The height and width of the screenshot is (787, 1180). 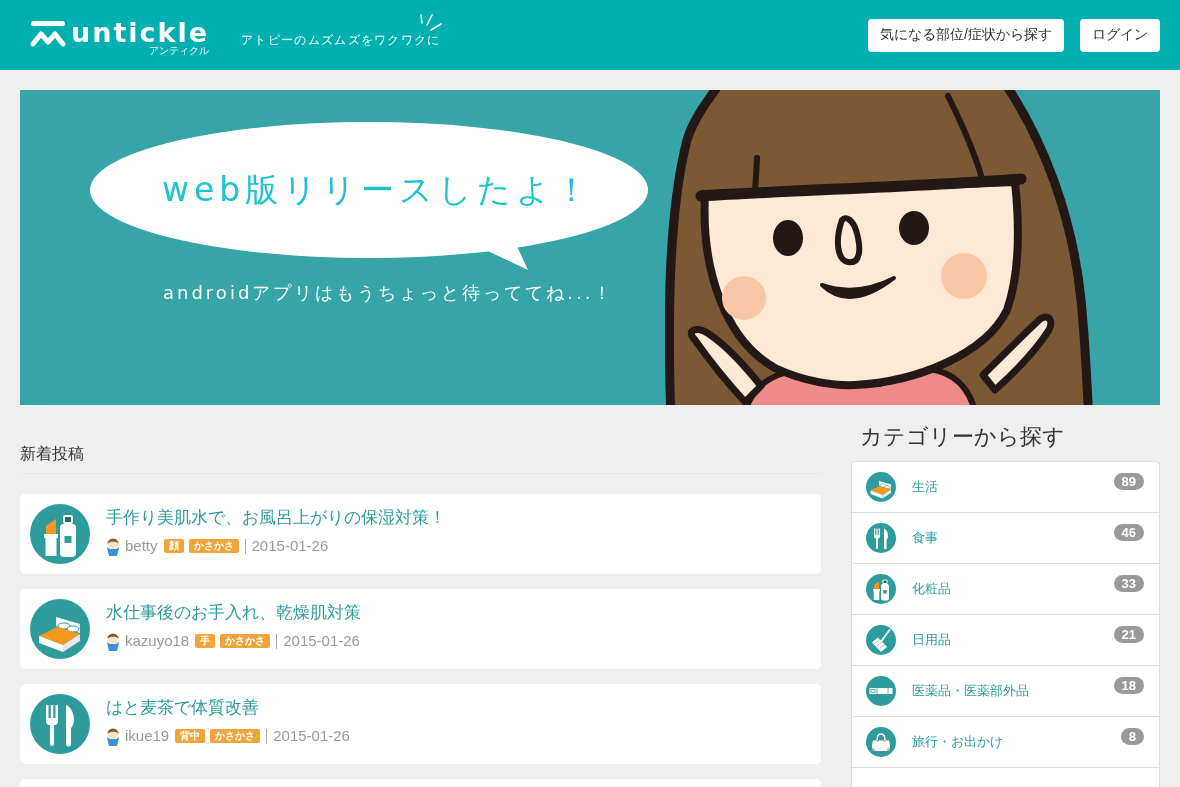 I want to click on section-heading: カテゴリーから探す, so click(x=962, y=437).